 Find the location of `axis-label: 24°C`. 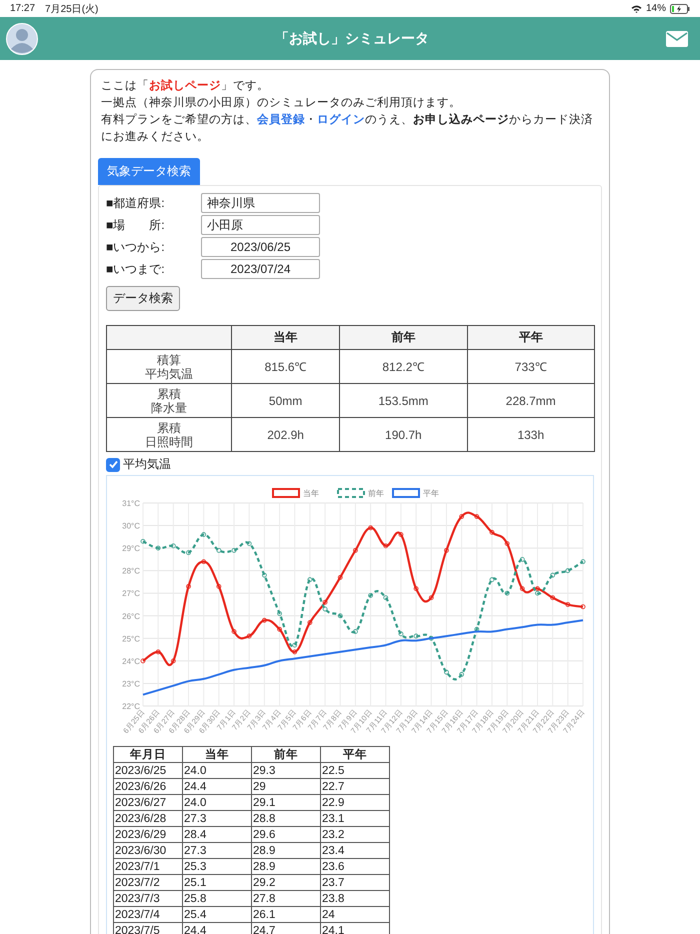

axis-label: 24°C is located at coordinates (131, 661).